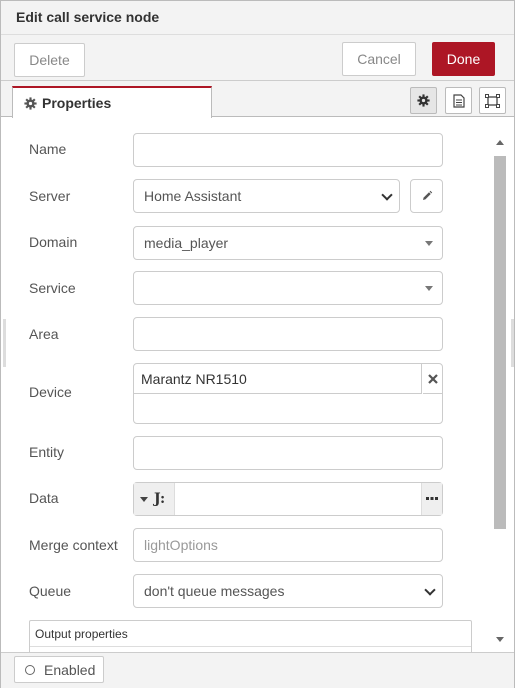 The height and width of the screenshot is (688, 515). Describe the element at coordinates (44, 334) in the screenshot. I see `area-label: Area` at that location.